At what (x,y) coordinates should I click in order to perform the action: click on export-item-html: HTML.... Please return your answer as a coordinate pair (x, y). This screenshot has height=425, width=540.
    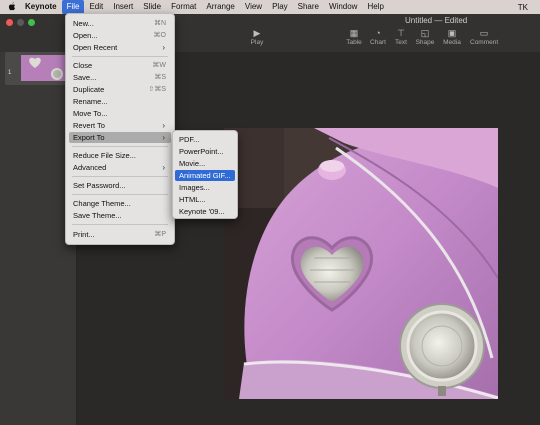
    Looking at the image, I should click on (205, 199).